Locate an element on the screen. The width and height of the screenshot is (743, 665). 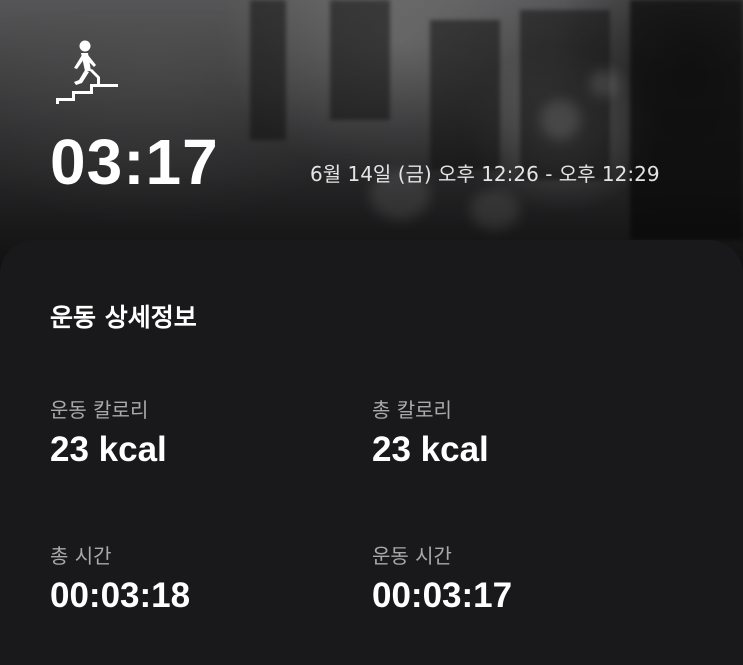
workout-duration: 03:17 is located at coordinates (134, 162).